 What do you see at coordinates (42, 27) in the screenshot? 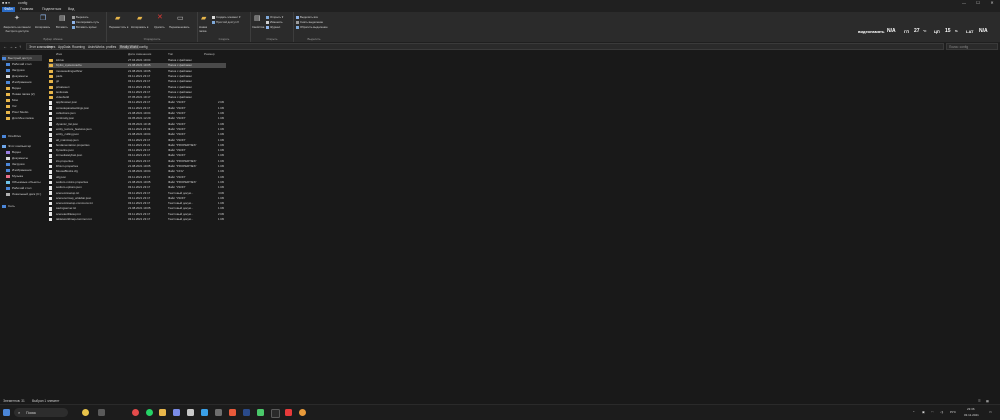
I see `copy-button: Копировать` at bounding box center [42, 27].